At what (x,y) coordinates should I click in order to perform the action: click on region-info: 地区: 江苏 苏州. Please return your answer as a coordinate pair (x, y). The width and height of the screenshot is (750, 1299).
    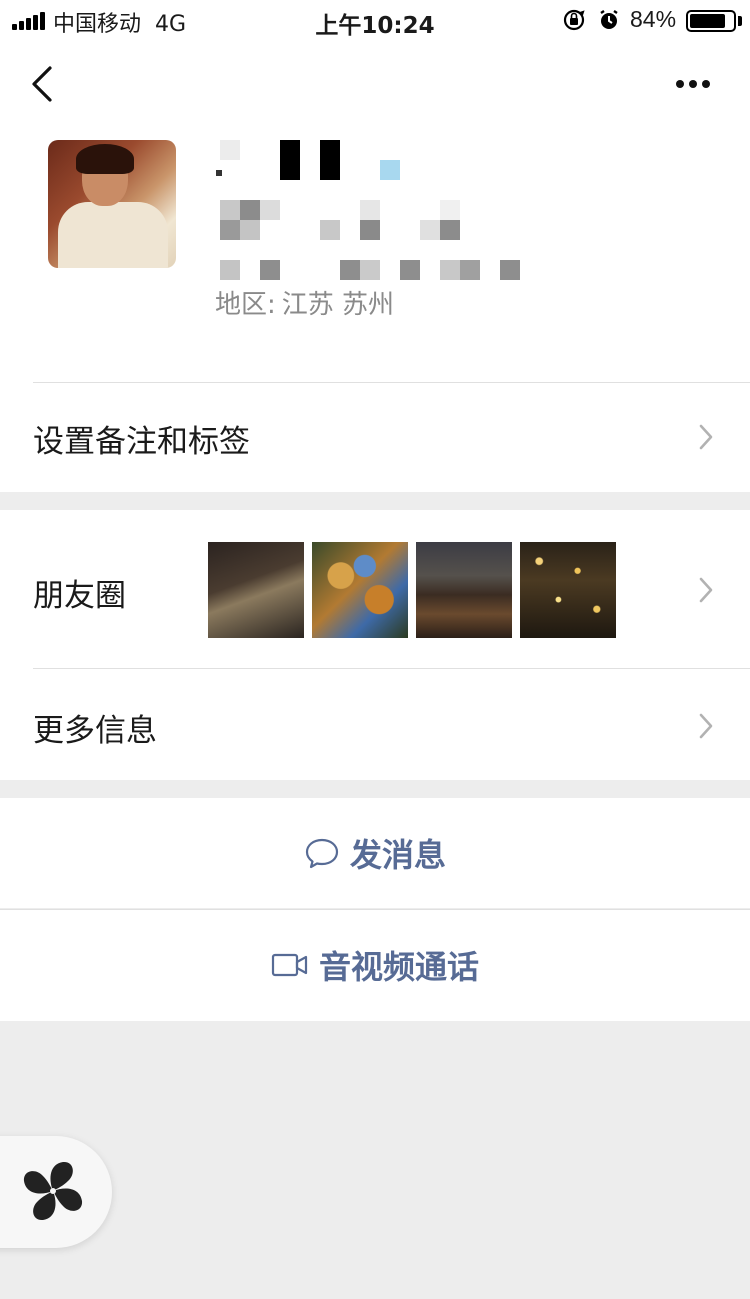
    Looking at the image, I should click on (307, 302).